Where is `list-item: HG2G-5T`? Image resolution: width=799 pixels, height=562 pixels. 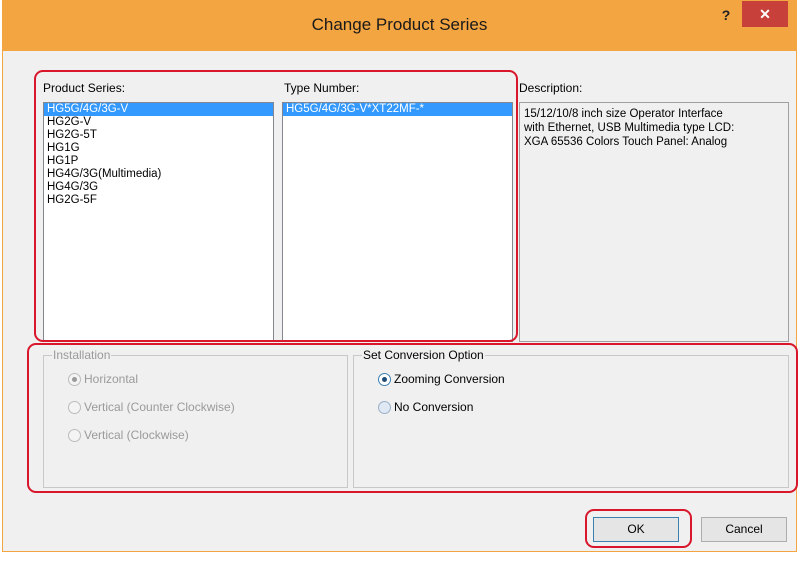
list-item: HG2G-5T is located at coordinates (158, 135).